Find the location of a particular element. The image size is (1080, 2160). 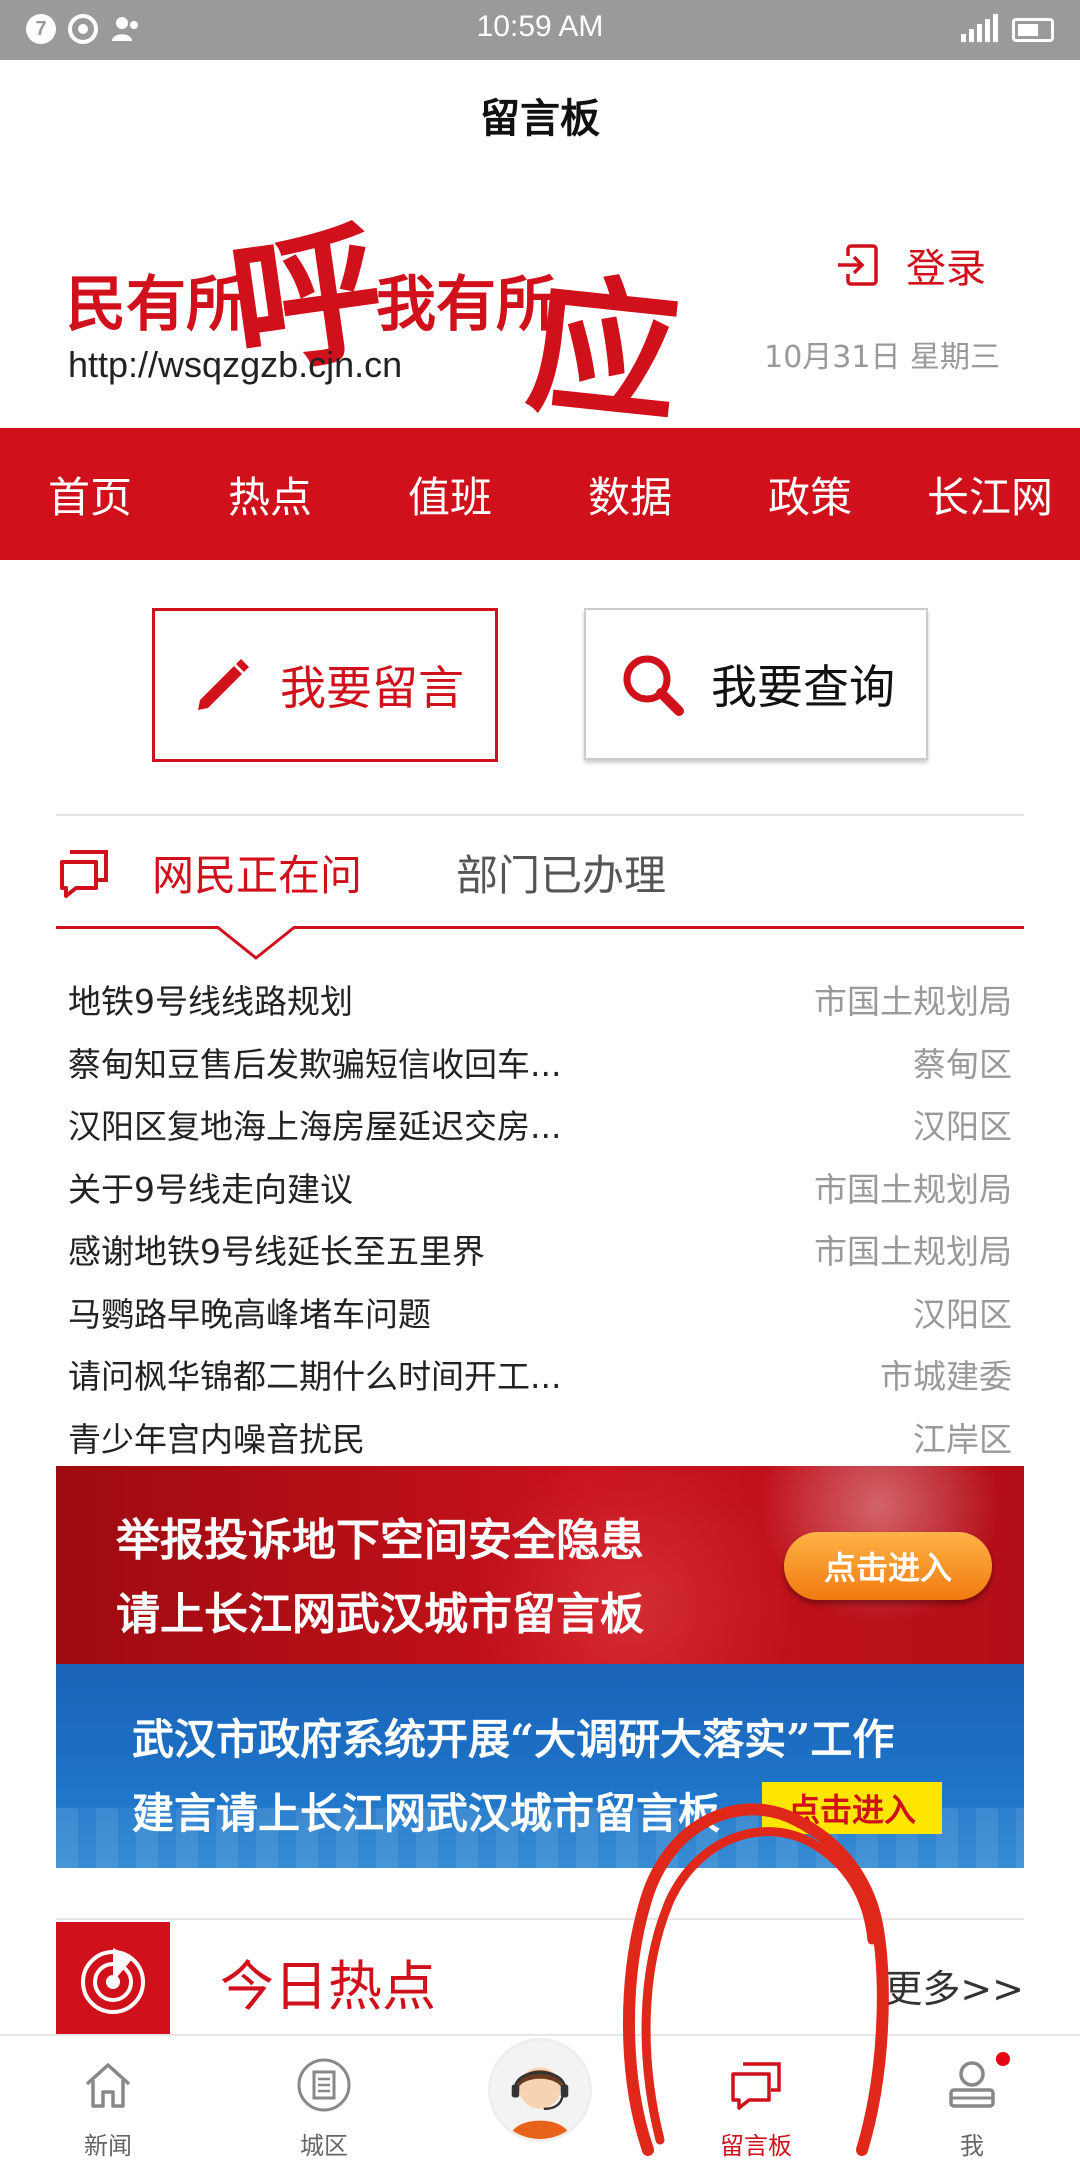

tab-news-label: 新闻 is located at coordinates (108, 2146).